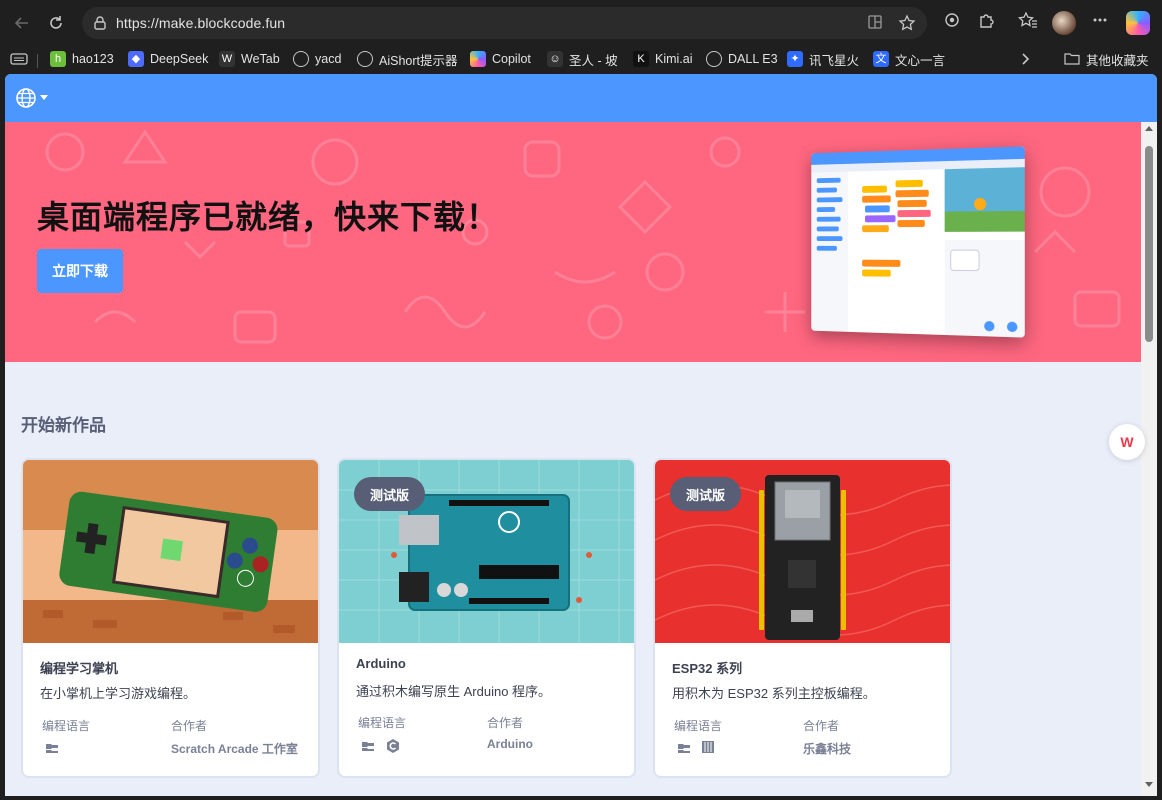 This screenshot has width=1162, height=800. What do you see at coordinates (834, 60) in the screenshot?
I see `bookmark-label: 讯飞星火` at bounding box center [834, 60].